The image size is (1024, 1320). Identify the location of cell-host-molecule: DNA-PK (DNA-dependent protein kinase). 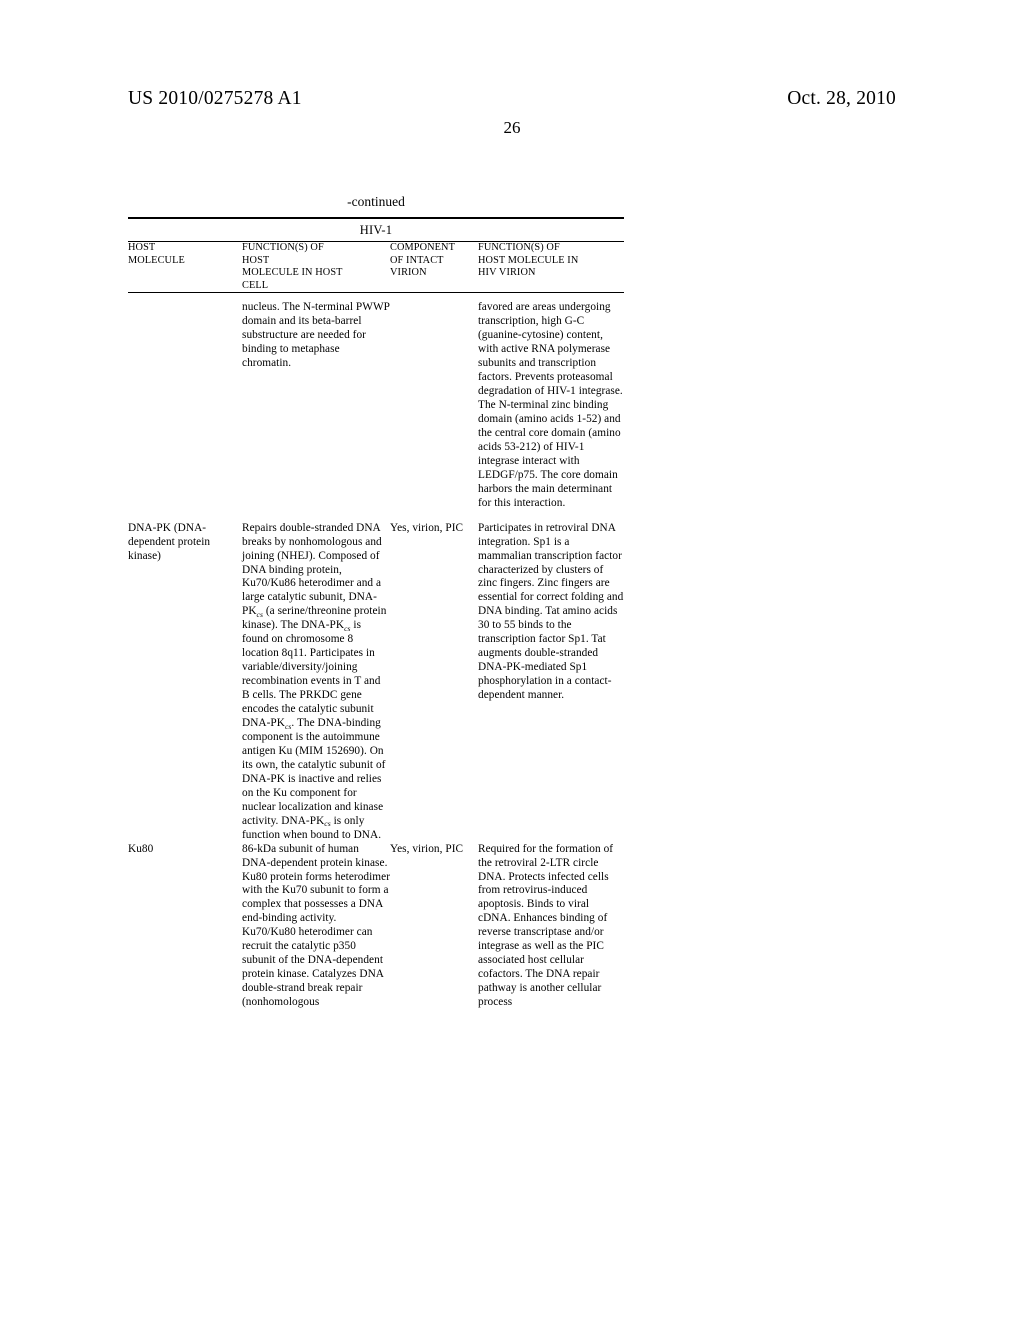
(169, 541).